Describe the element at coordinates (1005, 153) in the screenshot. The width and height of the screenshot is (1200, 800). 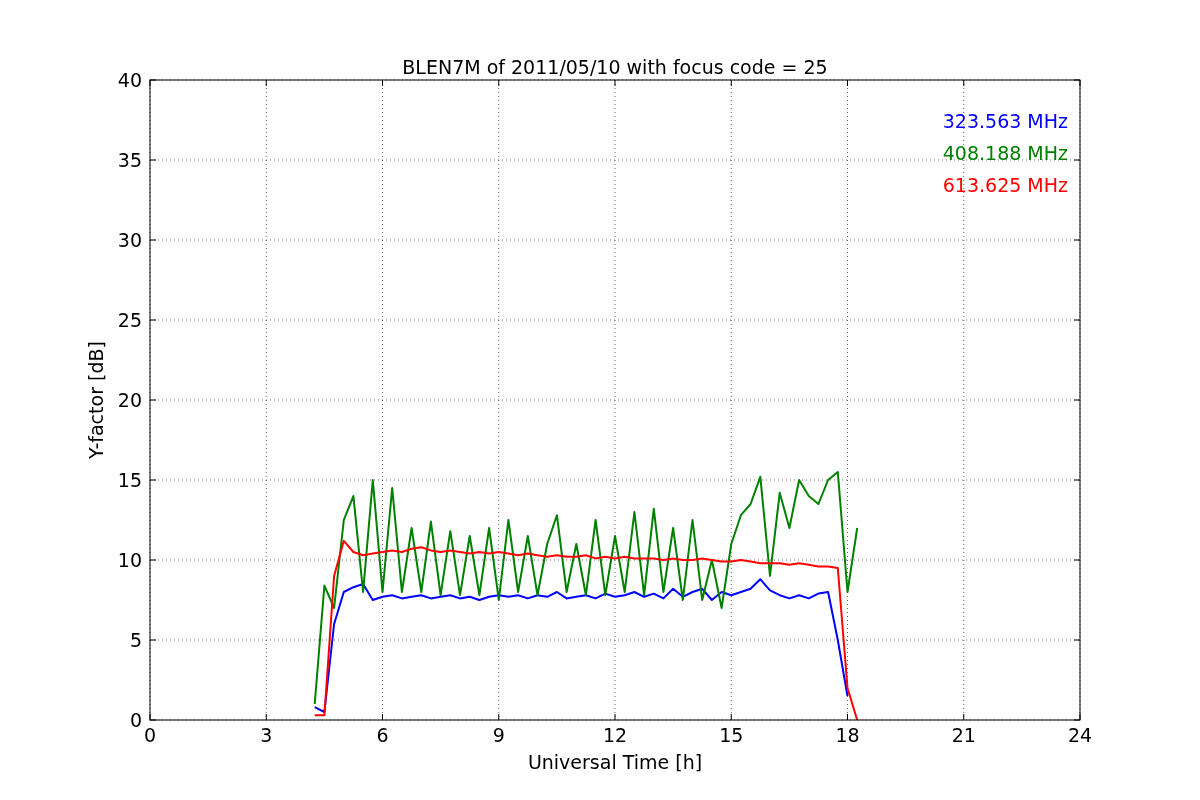
I see `legend-label: 408.188 MHz` at that location.